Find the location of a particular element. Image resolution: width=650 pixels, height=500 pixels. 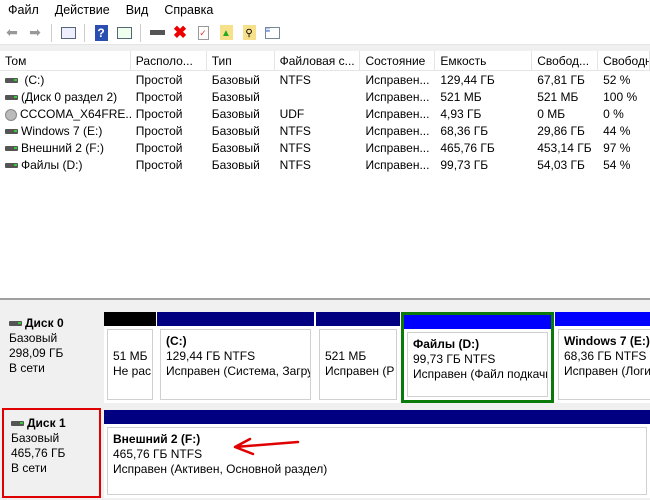

table-cell: Файлы (D:) is located at coordinates (65, 165).